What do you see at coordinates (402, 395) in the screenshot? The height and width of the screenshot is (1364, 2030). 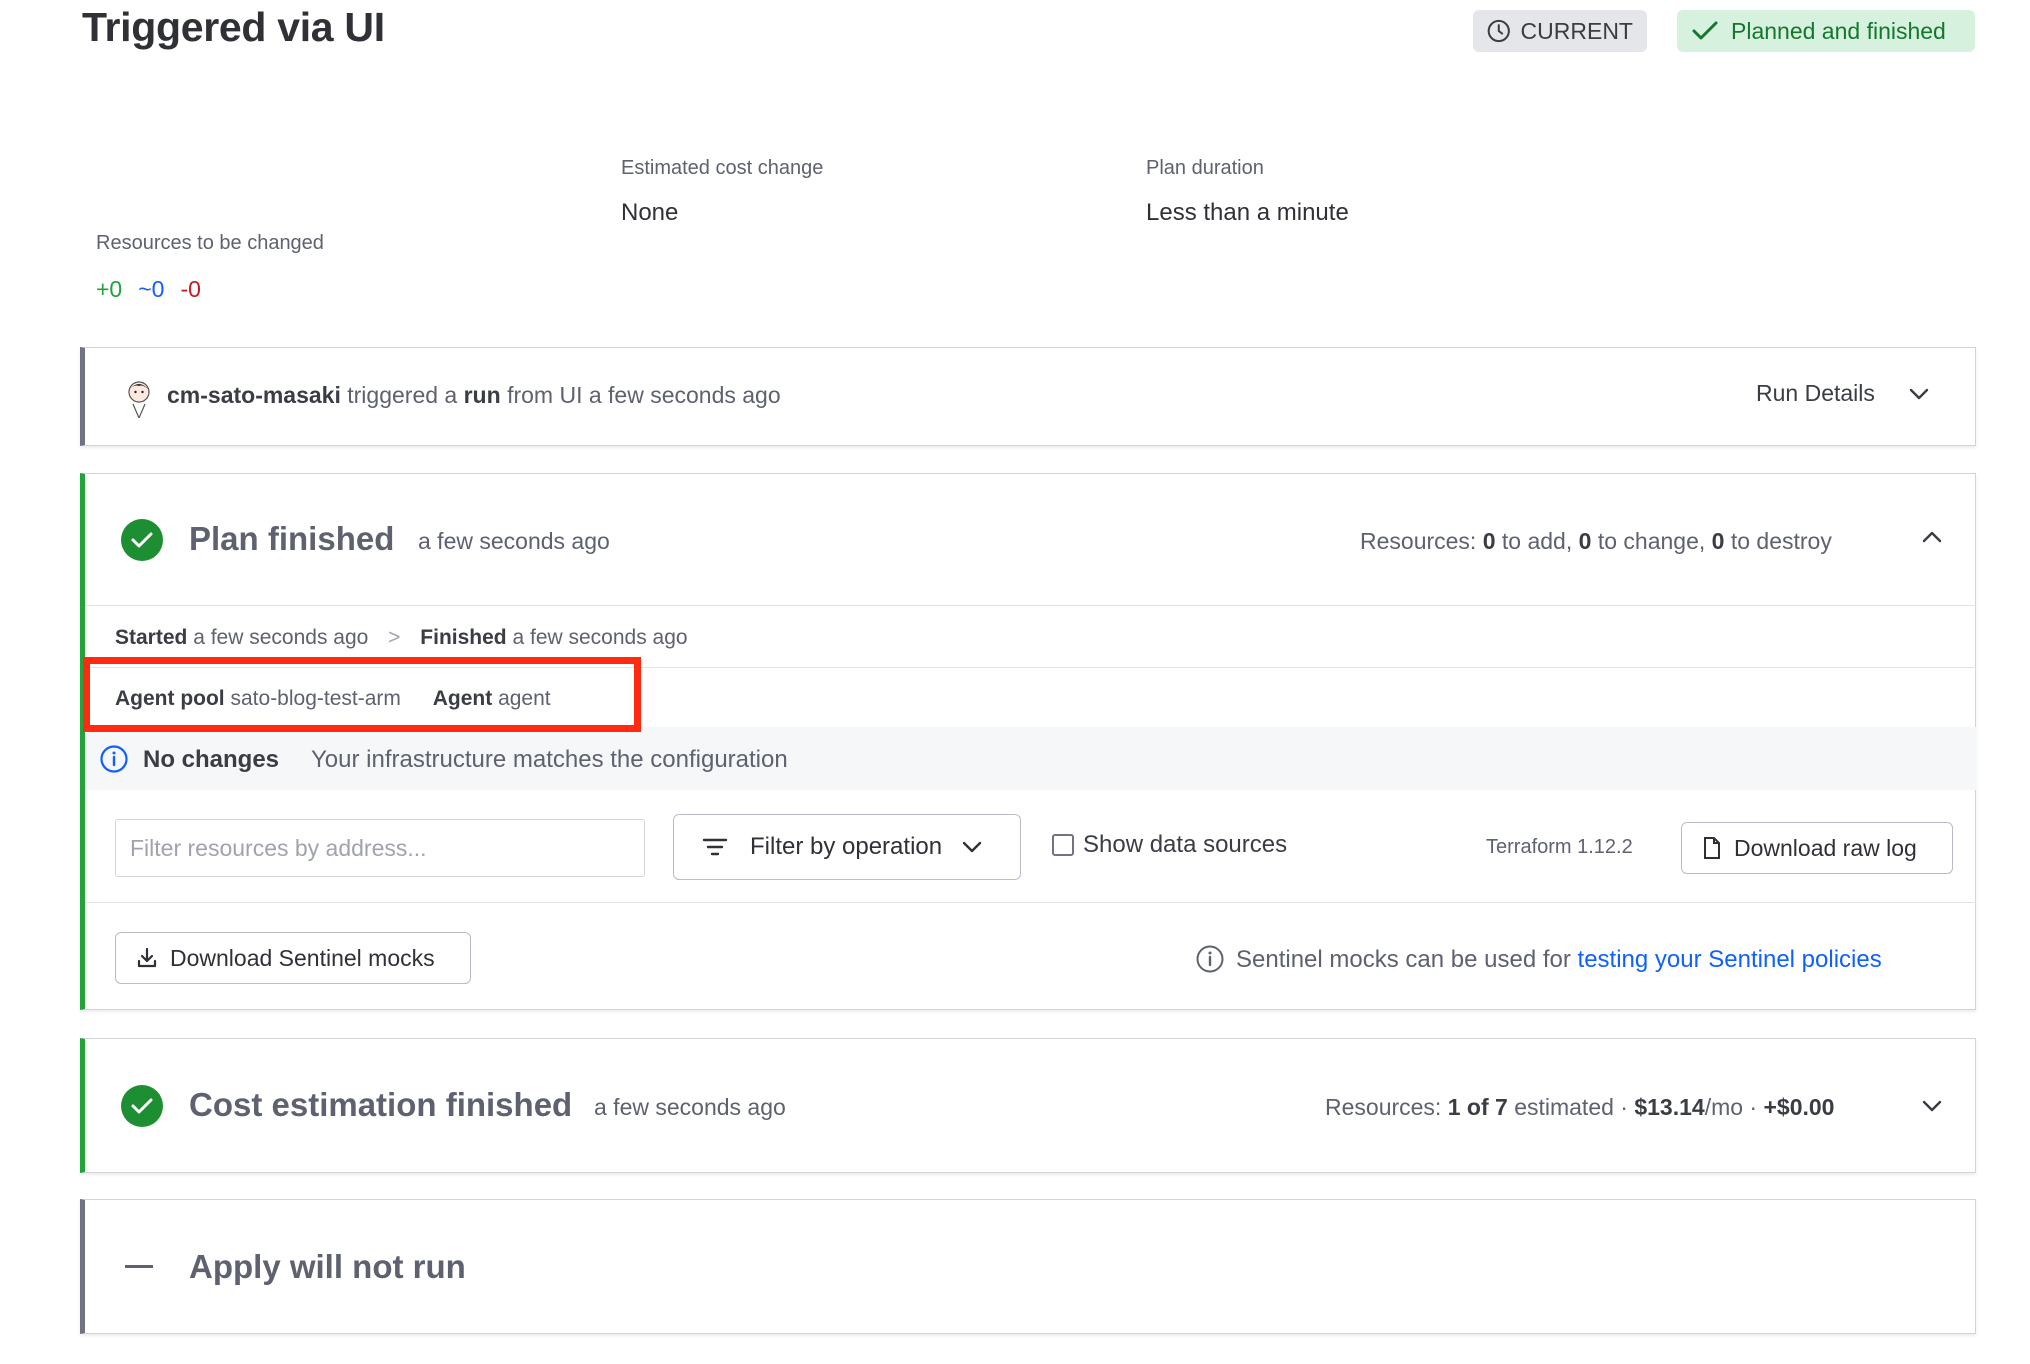 I see `trigger-text-part: triggered a` at bounding box center [402, 395].